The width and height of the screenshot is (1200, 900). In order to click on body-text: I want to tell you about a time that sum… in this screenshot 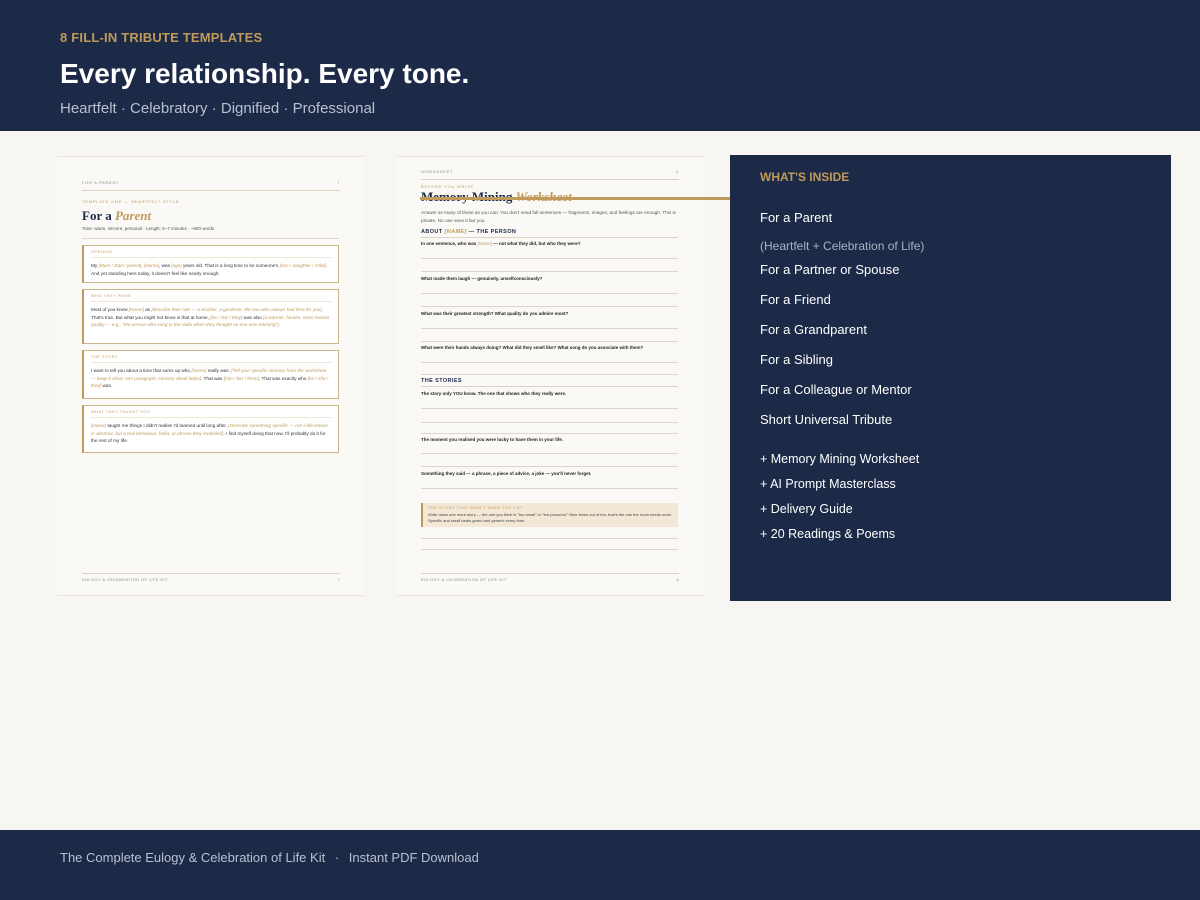, I will do `click(141, 370)`.